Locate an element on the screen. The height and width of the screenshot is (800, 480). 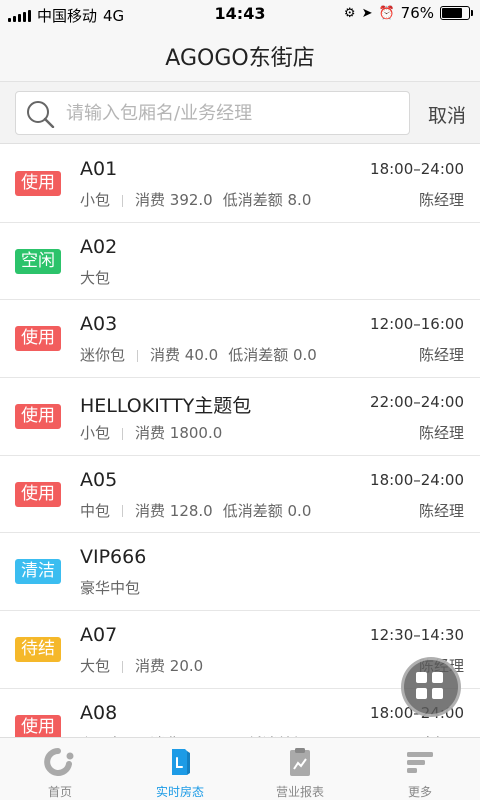
page-title: AGOGO东街店 is located at coordinates (240, 58).